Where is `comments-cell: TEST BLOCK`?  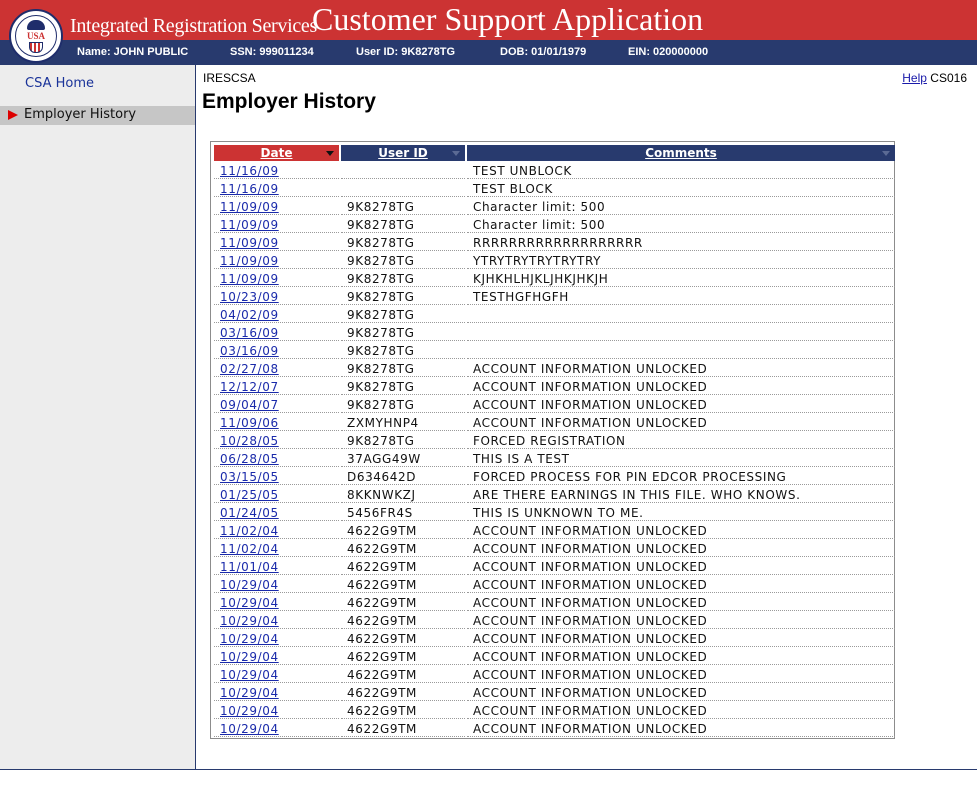
comments-cell: TEST BLOCK is located at coordinates (681, 189).